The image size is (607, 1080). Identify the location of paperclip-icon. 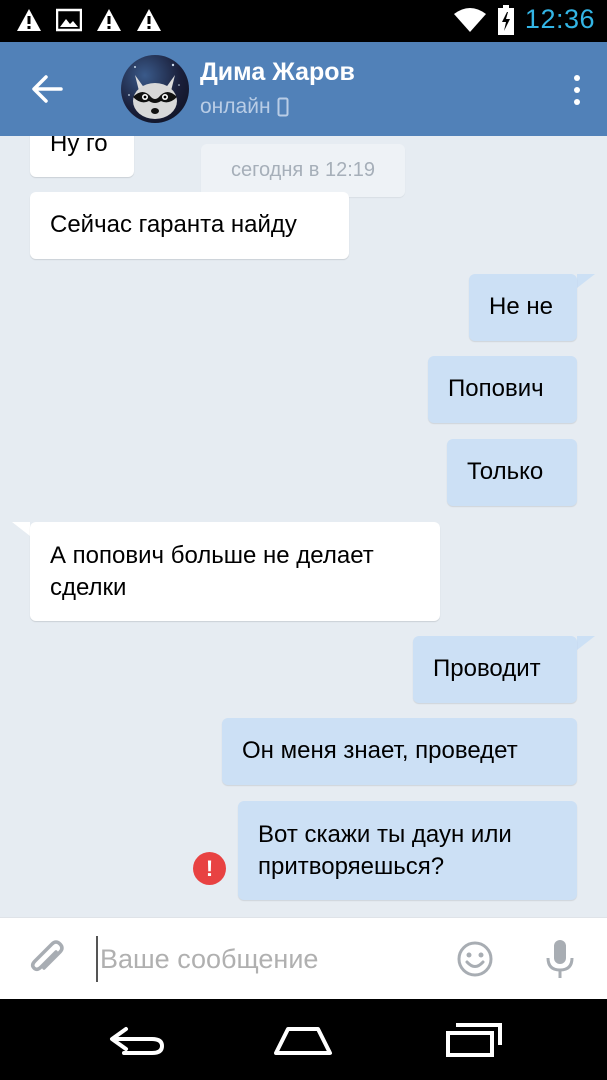
(47, 956).